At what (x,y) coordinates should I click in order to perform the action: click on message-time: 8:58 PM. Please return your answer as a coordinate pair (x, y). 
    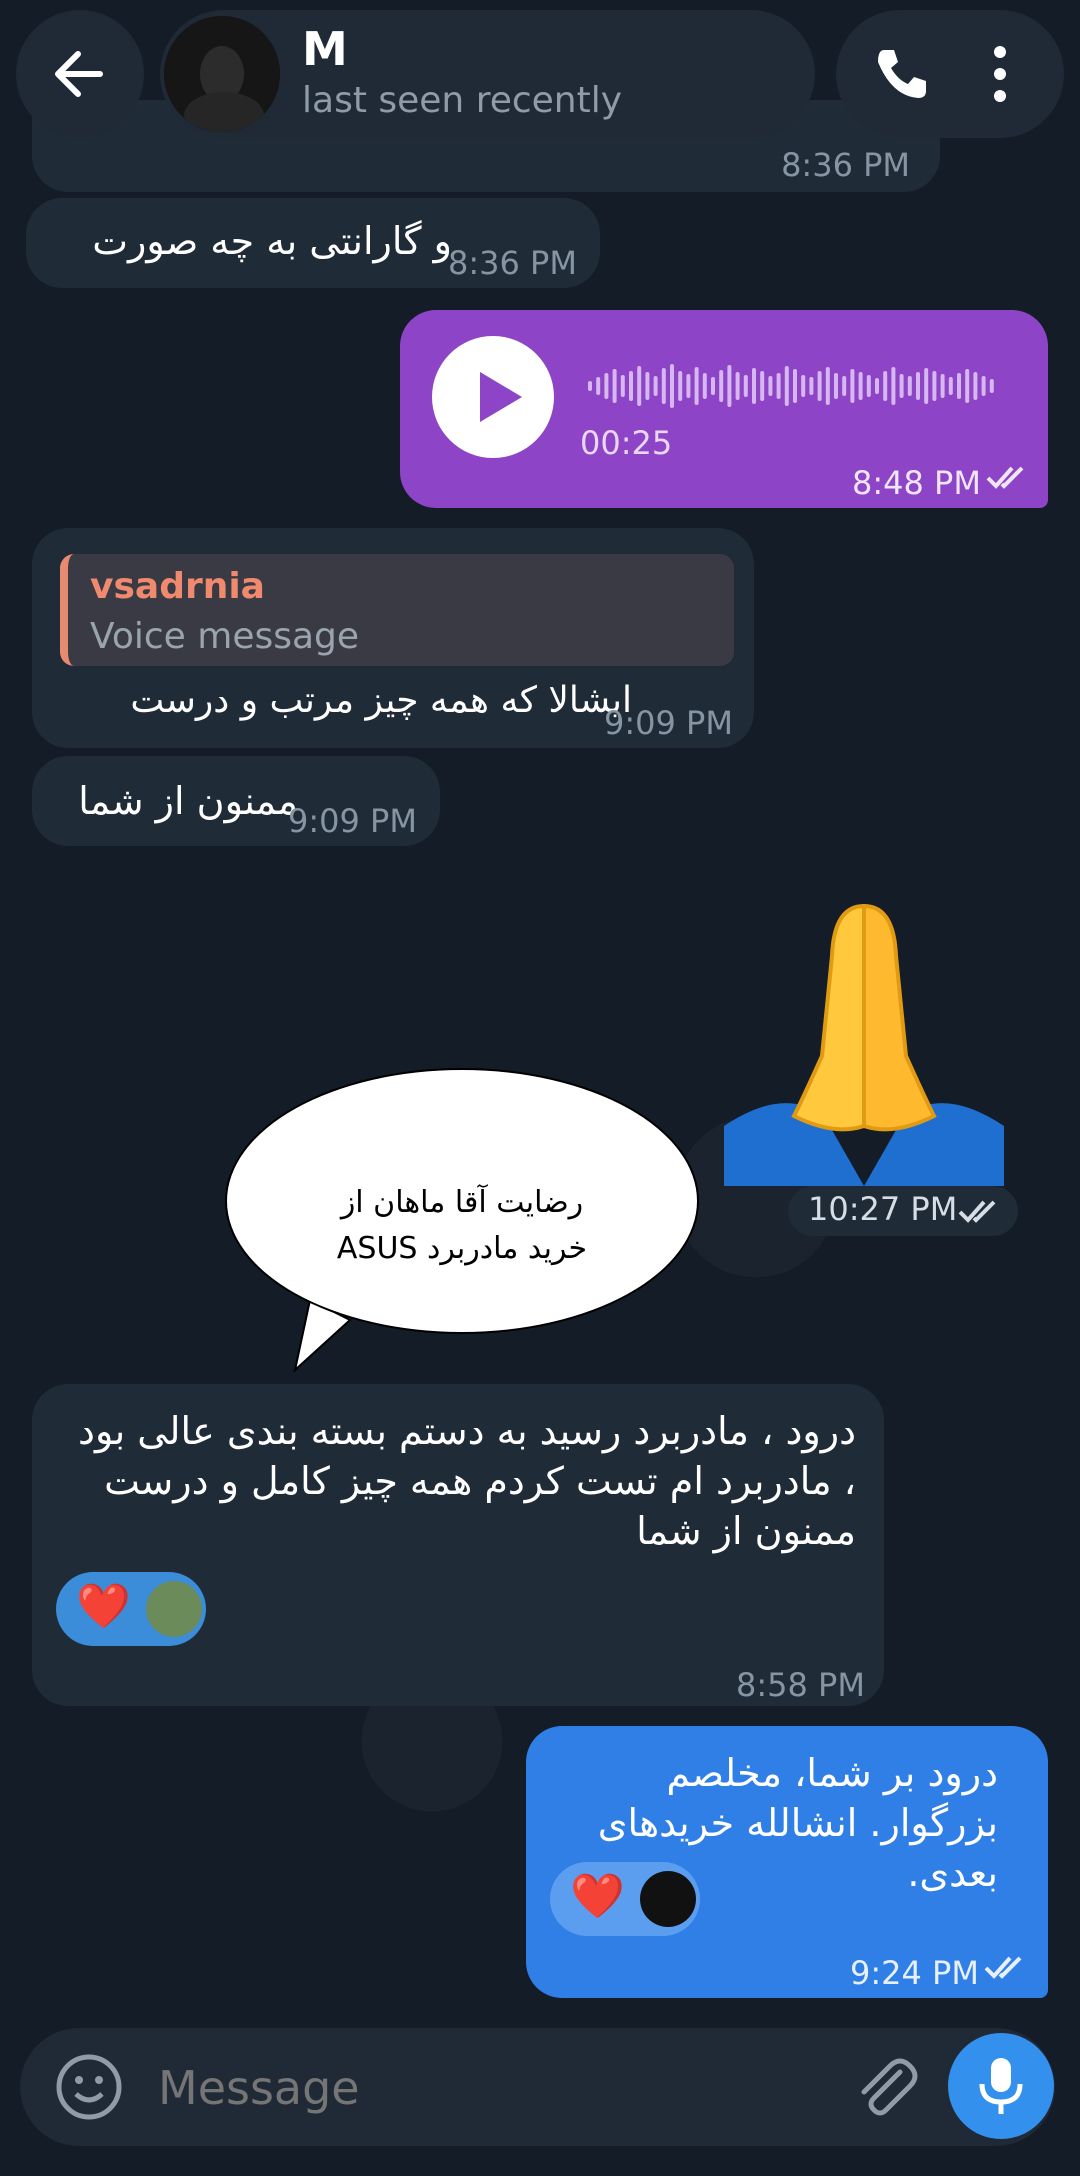
    Looking at the image, I should click on (800, 1685).